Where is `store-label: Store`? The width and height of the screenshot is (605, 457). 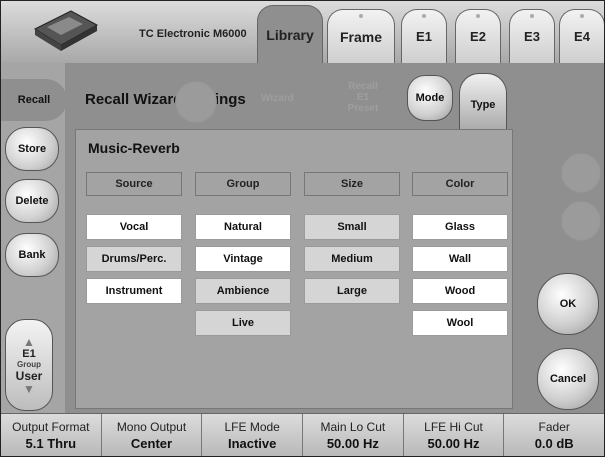 store-label: Store is located at coordinates (32, 149).